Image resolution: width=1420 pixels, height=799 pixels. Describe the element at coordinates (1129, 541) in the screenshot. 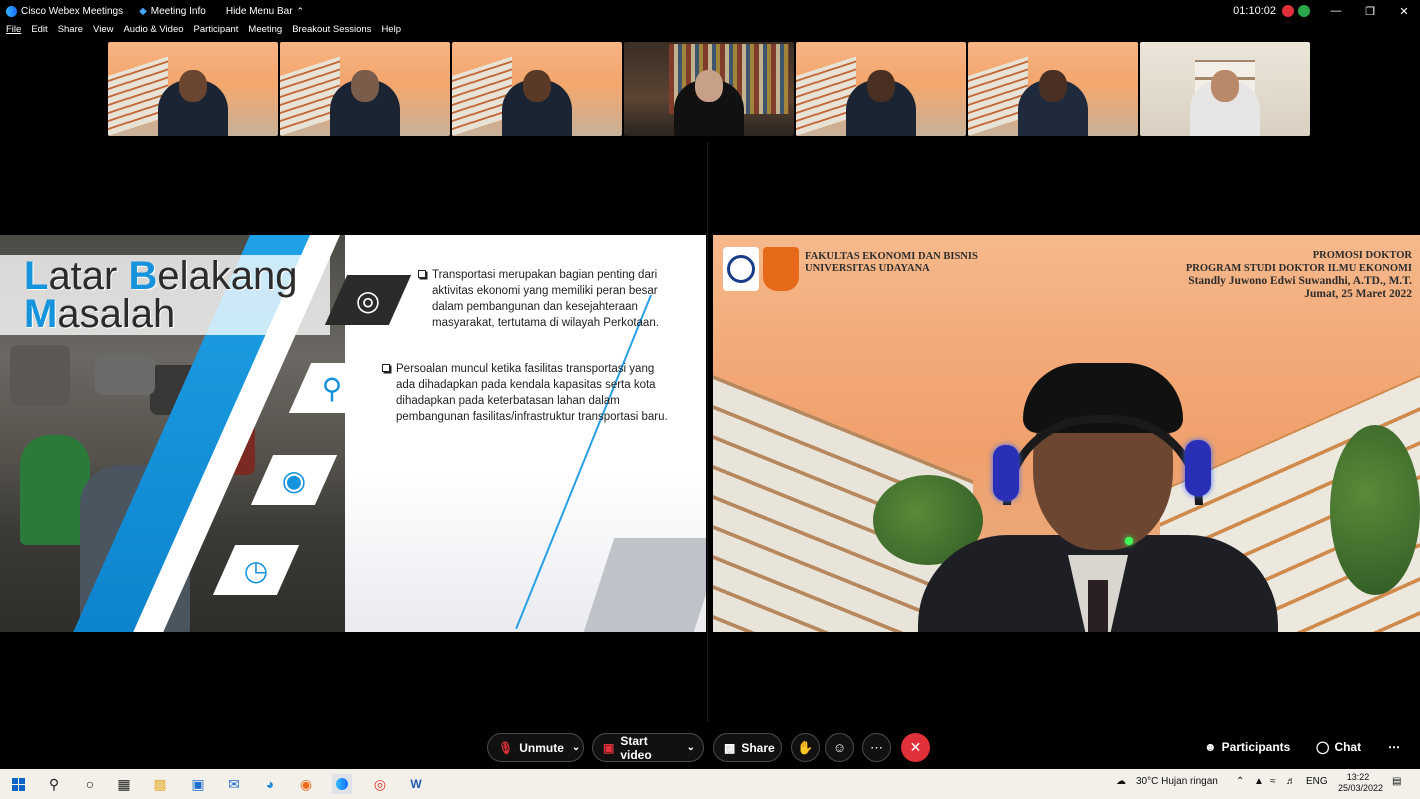

I see `microphone-light` at that location.